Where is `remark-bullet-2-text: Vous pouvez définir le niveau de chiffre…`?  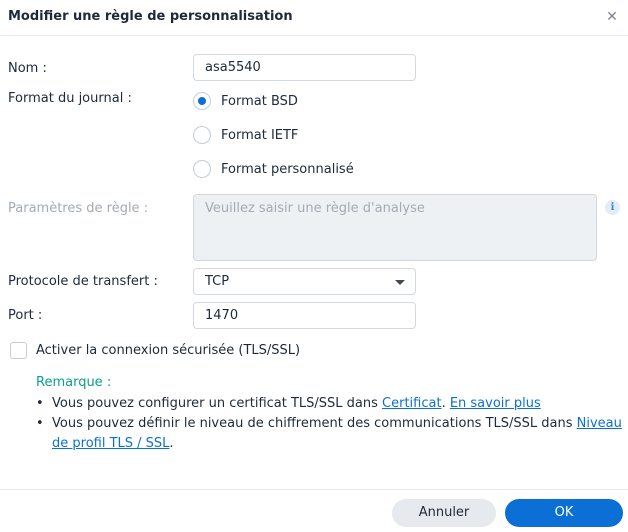
remark-bullet-2-text: Vous pouvez définir le niveau de chiffre… is located at coordinates (314, 423).